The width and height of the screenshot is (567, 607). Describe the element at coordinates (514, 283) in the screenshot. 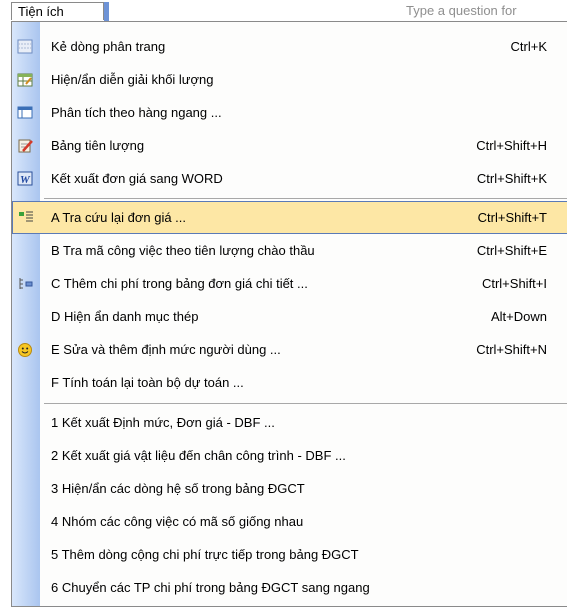

I see `menu-item-shortcut: Ctrl+Shift+I` at that location.